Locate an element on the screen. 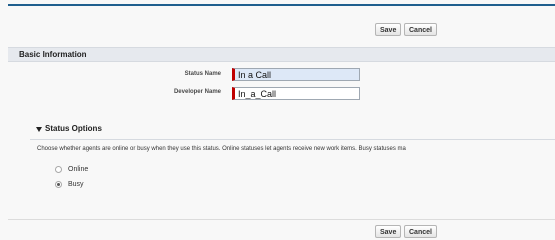  busy-radio-label: Busy is located at coordinates (76, 184).